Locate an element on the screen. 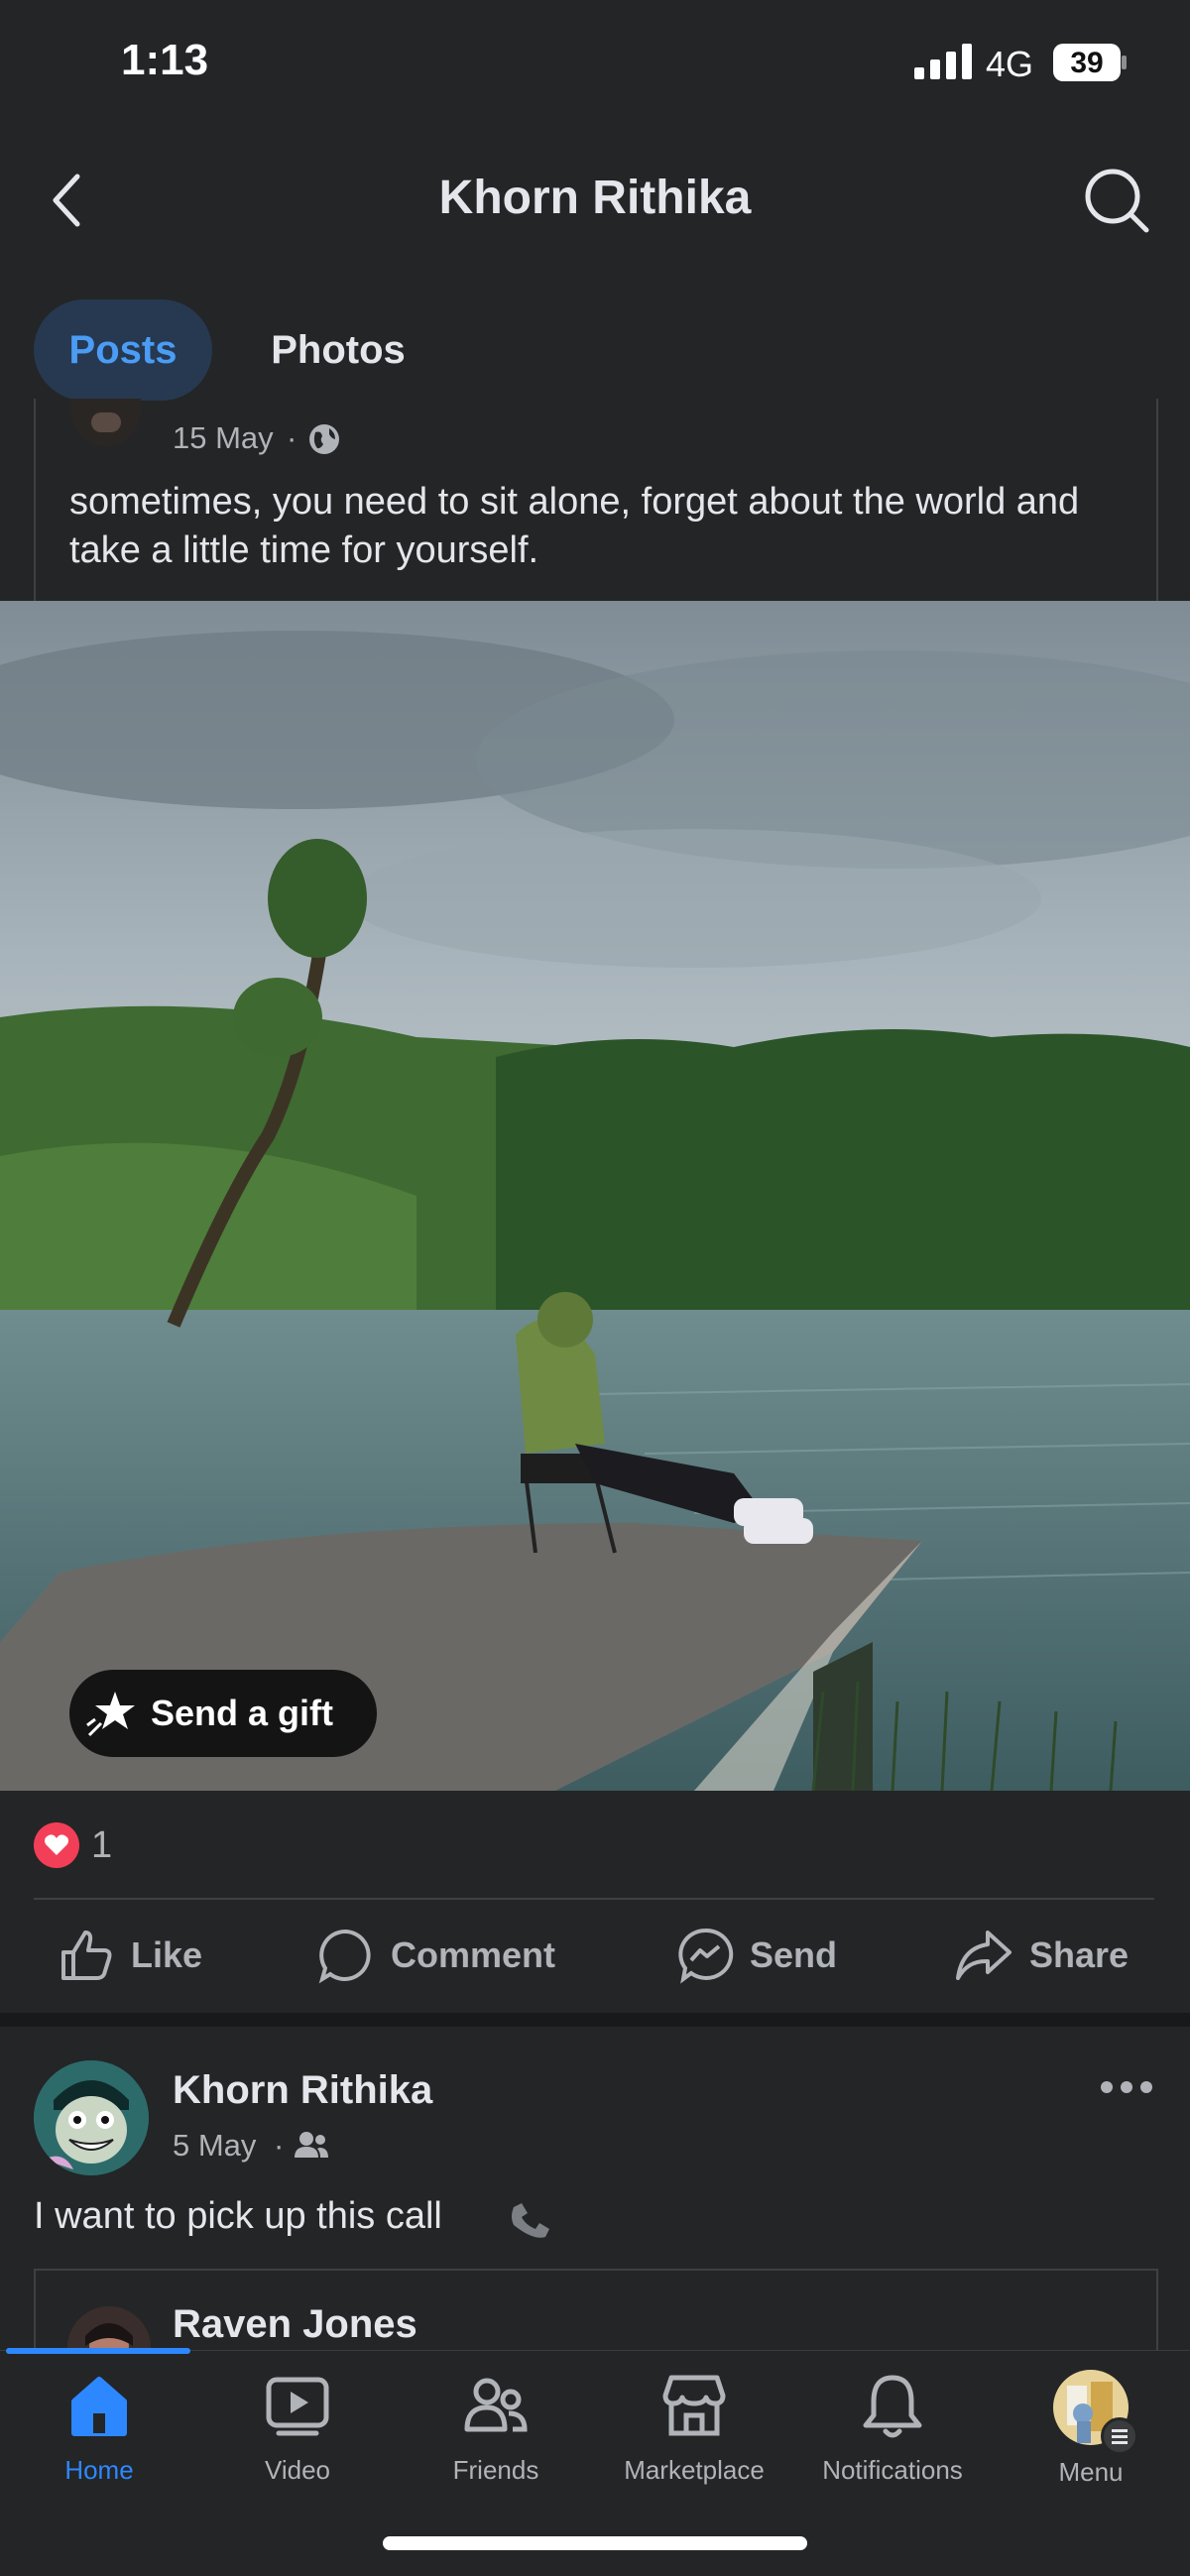 The width and height of the screenshot is (1190, 2576). send-label: Send is located at coordinates (794, 1954).